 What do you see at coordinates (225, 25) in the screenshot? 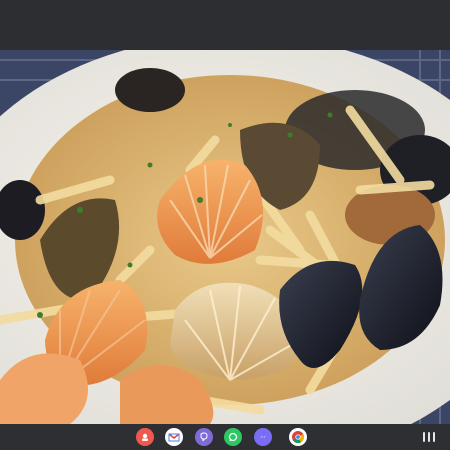
I see `top-bar` at bounding box center [225, 25].